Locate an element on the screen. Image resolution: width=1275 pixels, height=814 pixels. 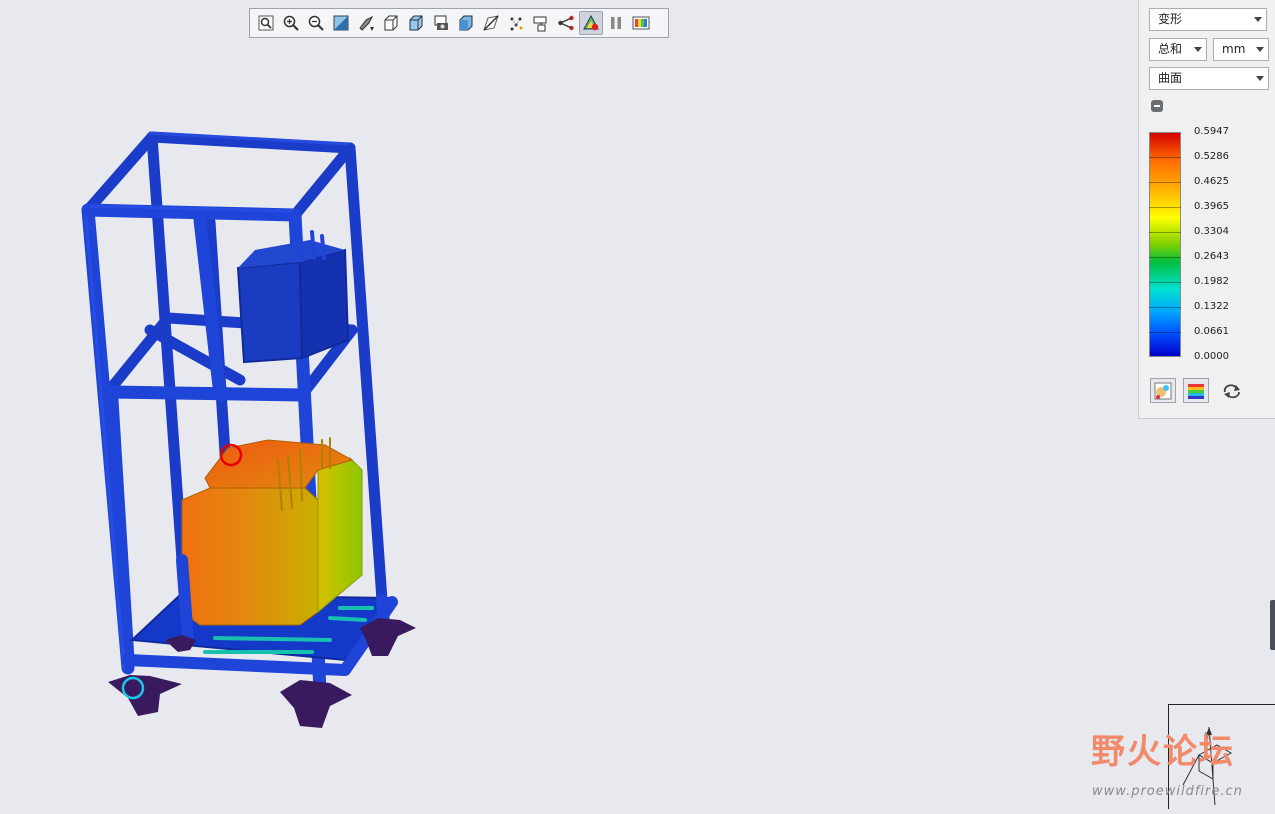
reverse-icon is located at coordinates (1232, 391).